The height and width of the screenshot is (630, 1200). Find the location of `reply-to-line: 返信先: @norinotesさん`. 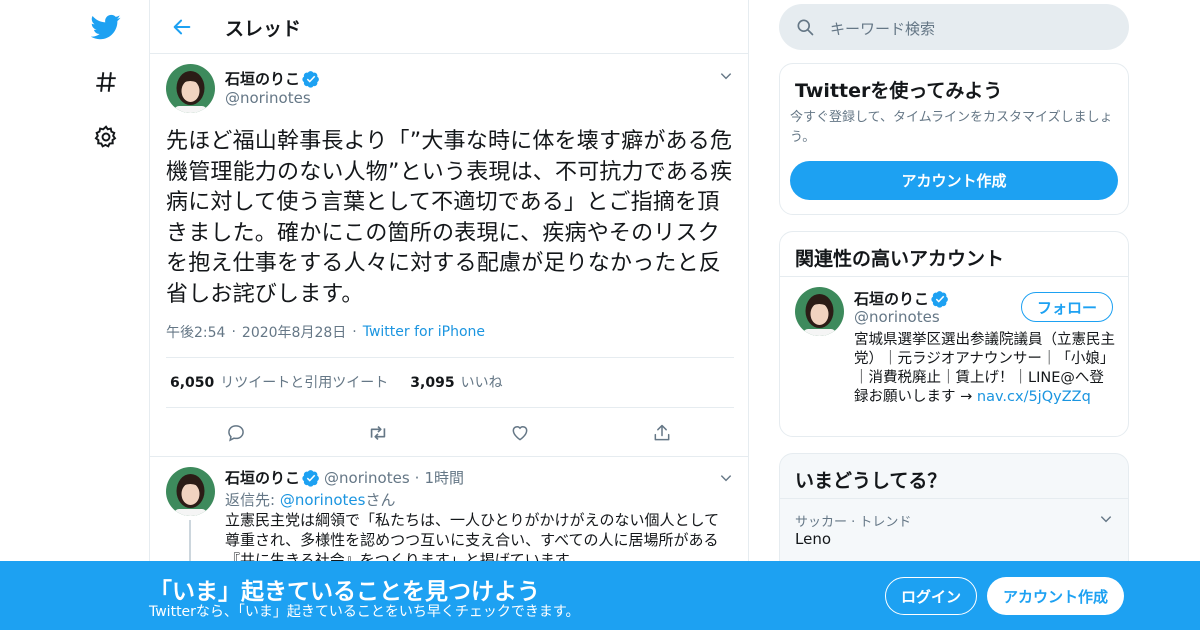

reply-to-line: 返信先: @norinotesさん is located at coordinates (310, 499).